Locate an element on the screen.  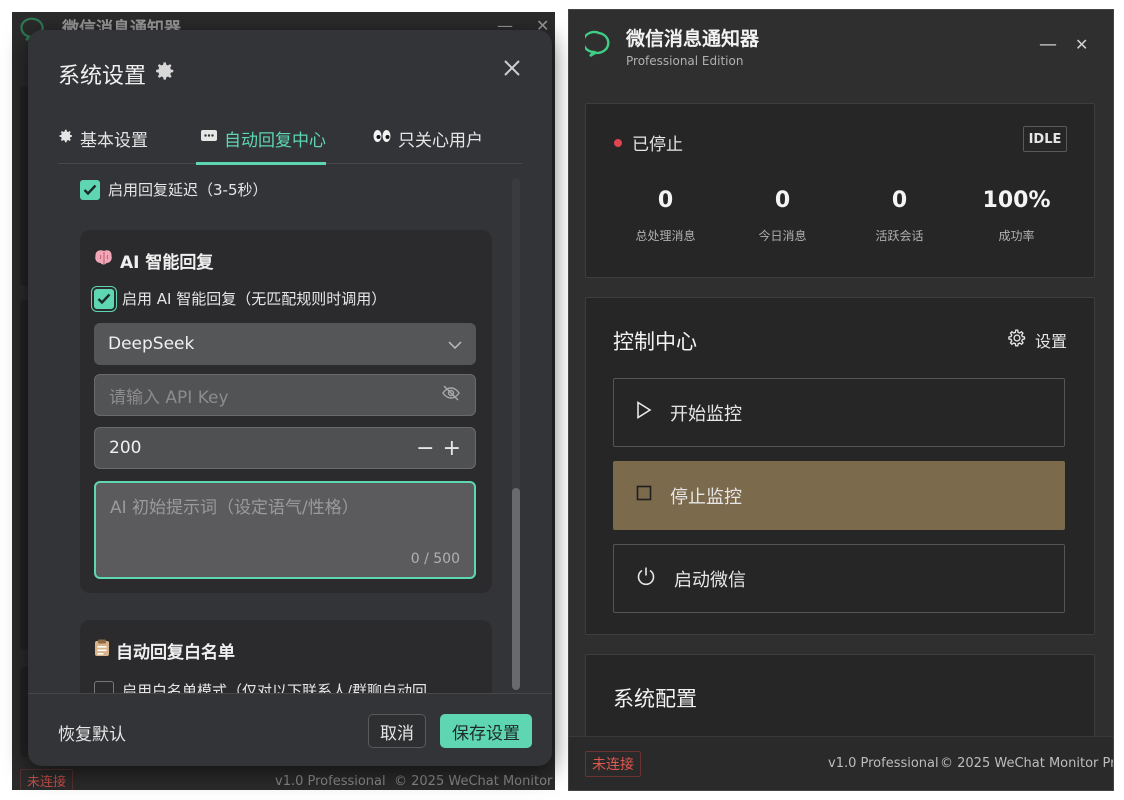
plus-icon: + is located at coordinates (452, 448).